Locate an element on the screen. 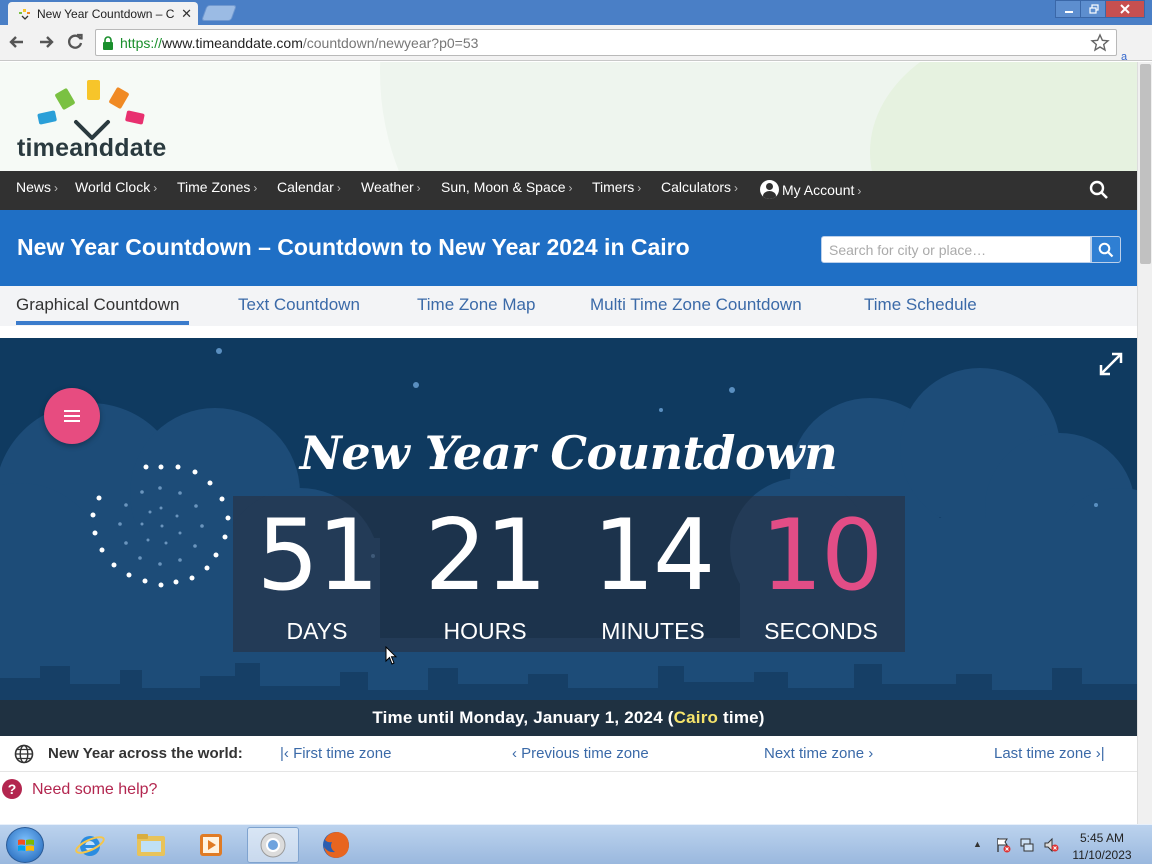  nav-label: Calendar is located at coordinates (305, 187).